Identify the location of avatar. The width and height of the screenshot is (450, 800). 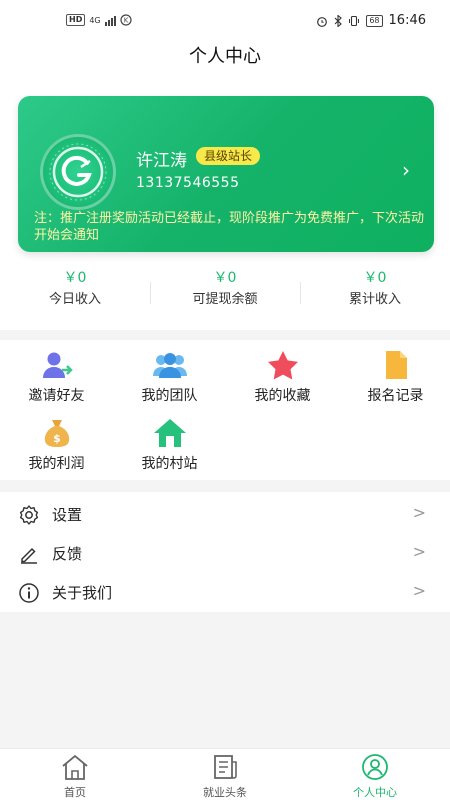
(78, 172).